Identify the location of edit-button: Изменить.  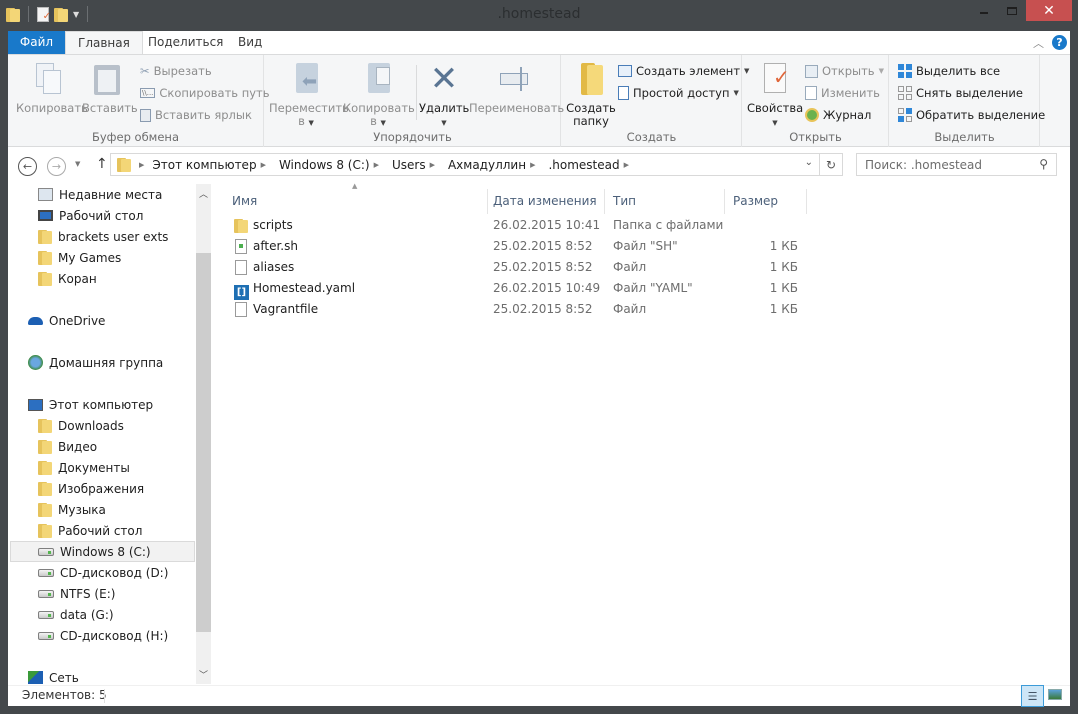
(842, 93).